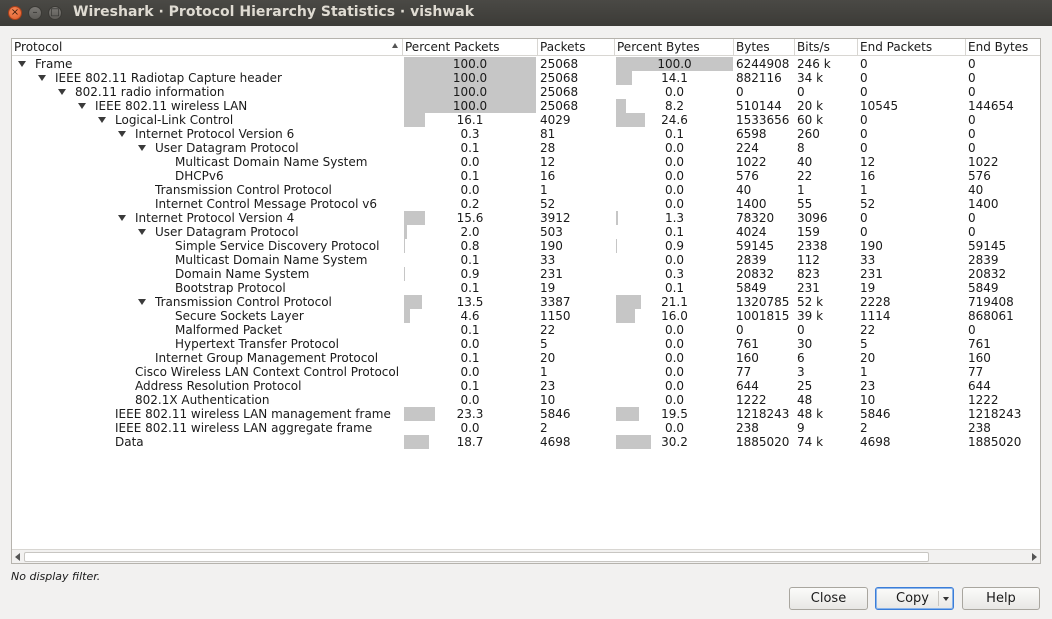  I want to click on window-close-icon: ×, so click(15, 13).